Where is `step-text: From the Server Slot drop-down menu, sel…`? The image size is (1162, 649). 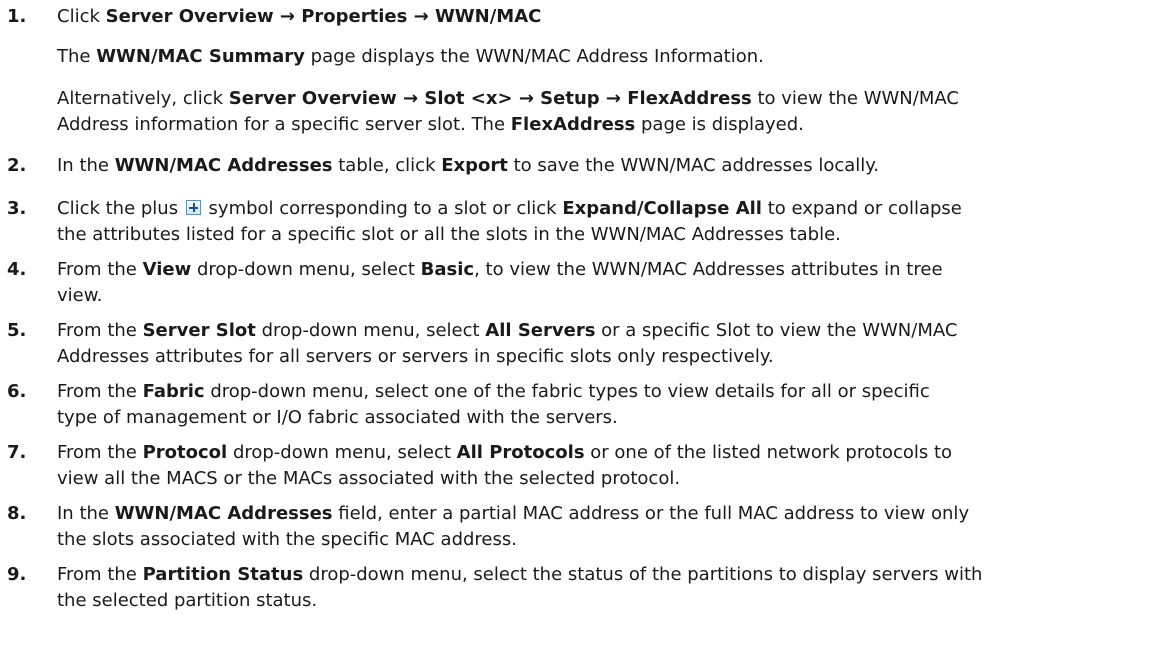
step-text: From the Server Slot drop-down menu, sel… is located at coordinates (602, 344).